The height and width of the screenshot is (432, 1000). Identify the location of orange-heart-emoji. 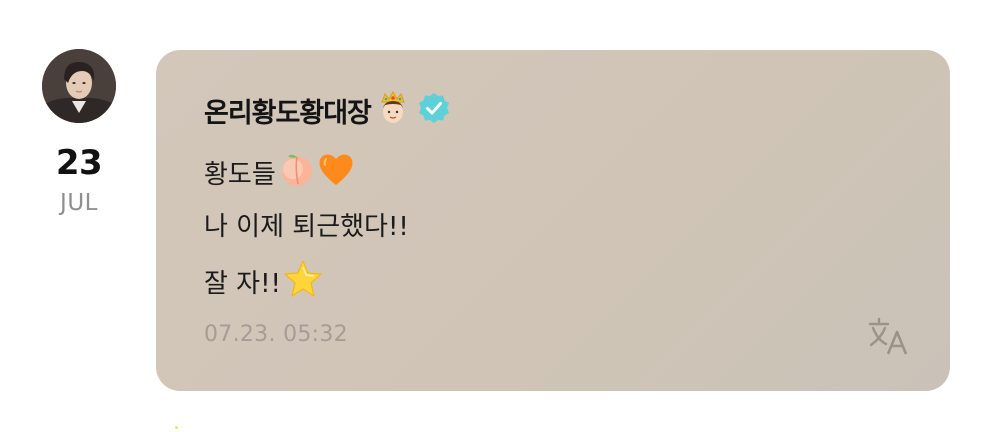
(336, 172).